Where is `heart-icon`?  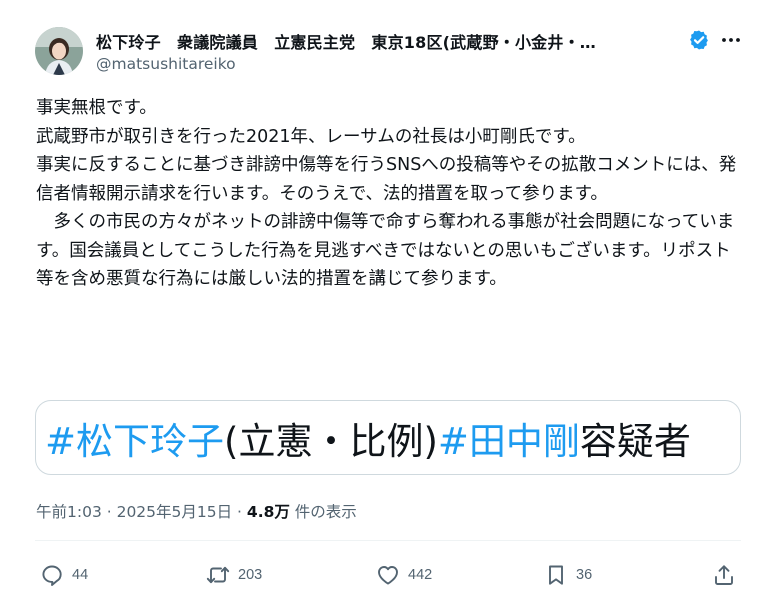 heart-icon is located at coordinates (388, 575).